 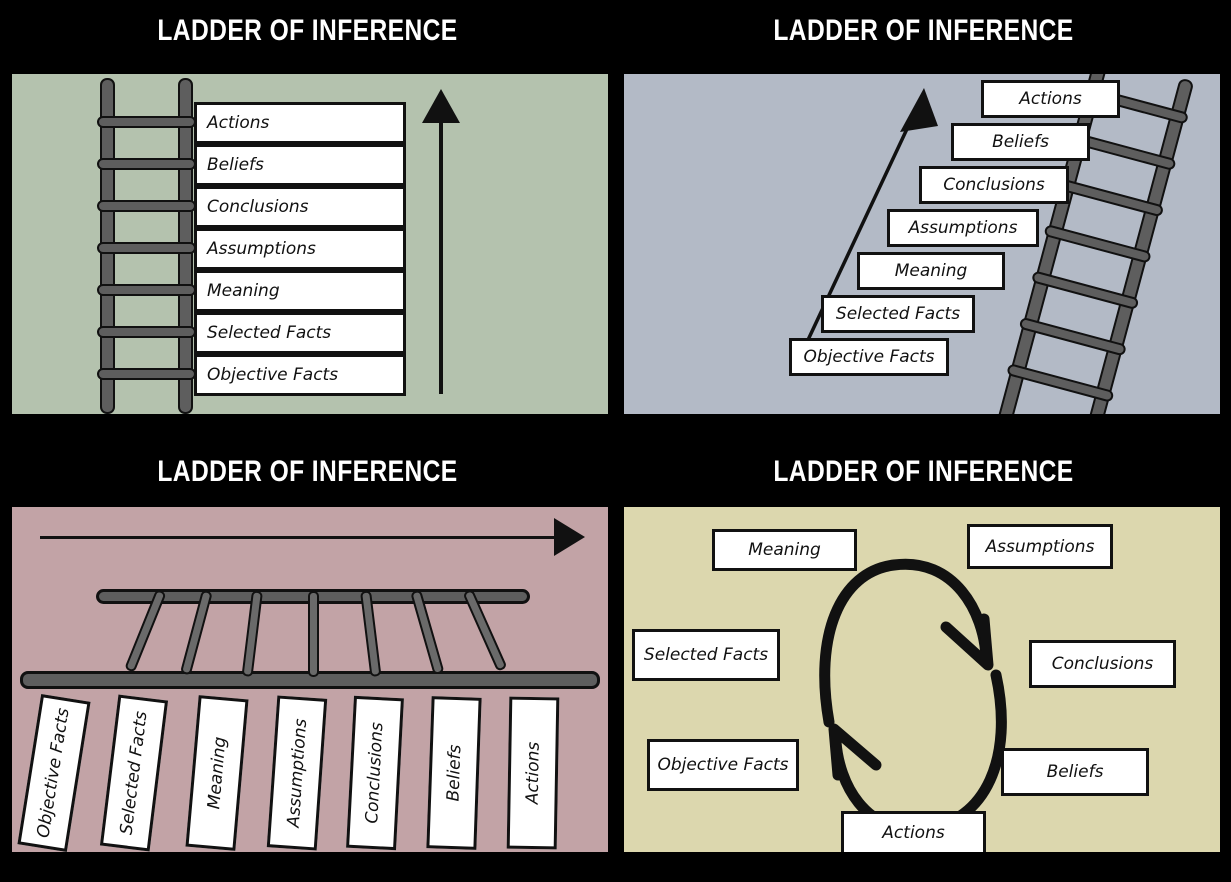 What do you see at coordinates (441, 257) in the screenshot?
I see `up-arrow-shaft` at bounding box center [441, 257].